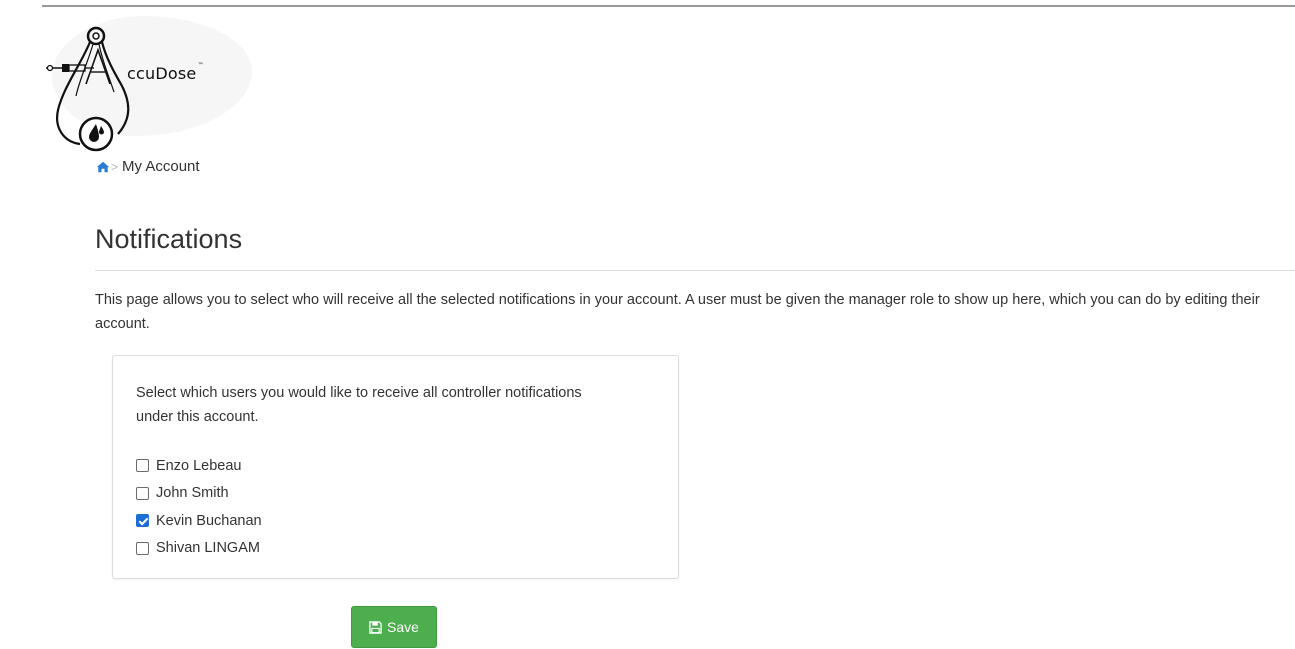 The height and width of the screenshot is (649, 1295). Describe the element at coordinates (200, 65) in the screenshot. I see `logo-trademark: ™` at that location.